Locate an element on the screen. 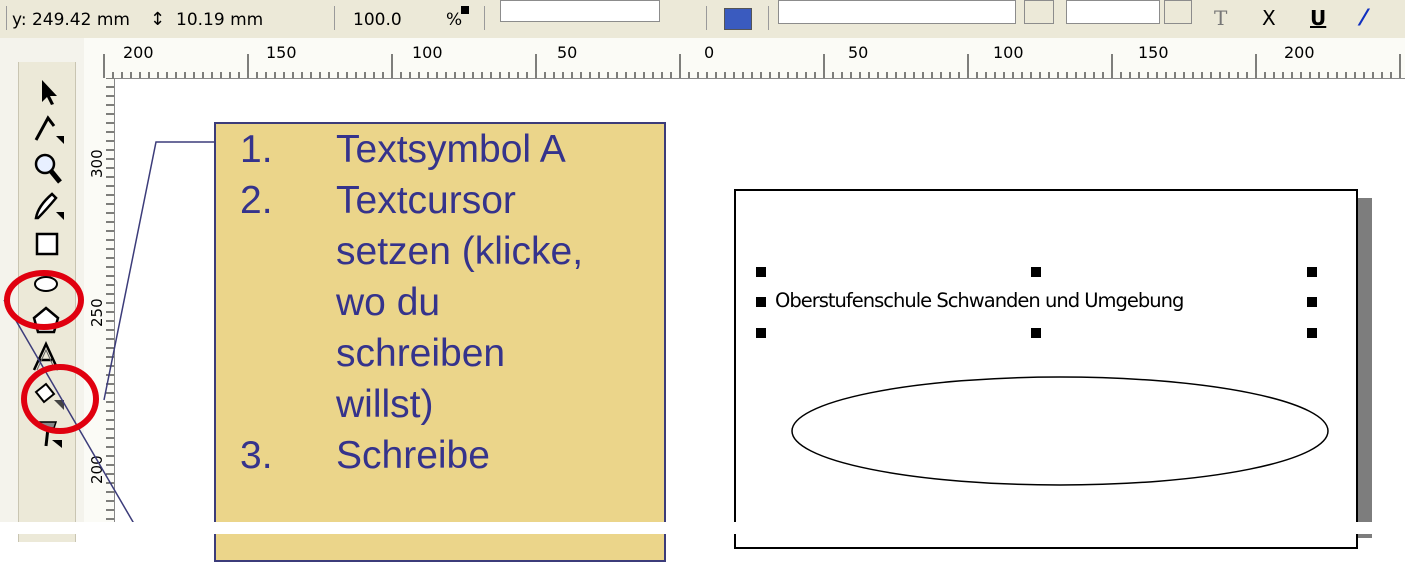  arrow-pointer-icon is located at coordinates (49, 92).